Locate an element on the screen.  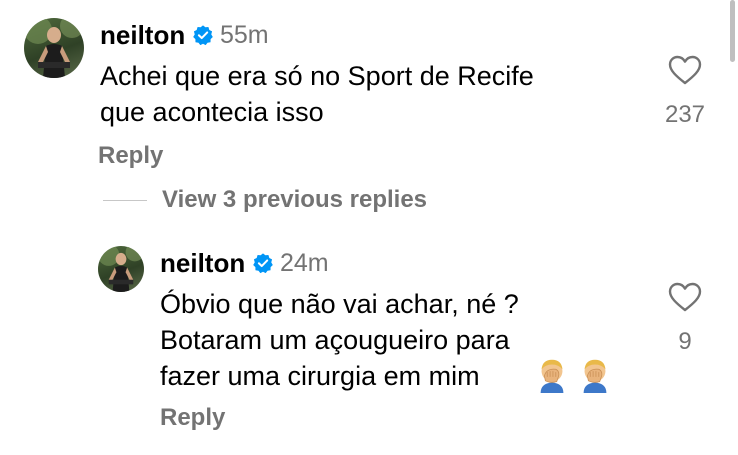
reply-text-line: fazer uma cirurgia em mim is located at coordinates (320, 376).